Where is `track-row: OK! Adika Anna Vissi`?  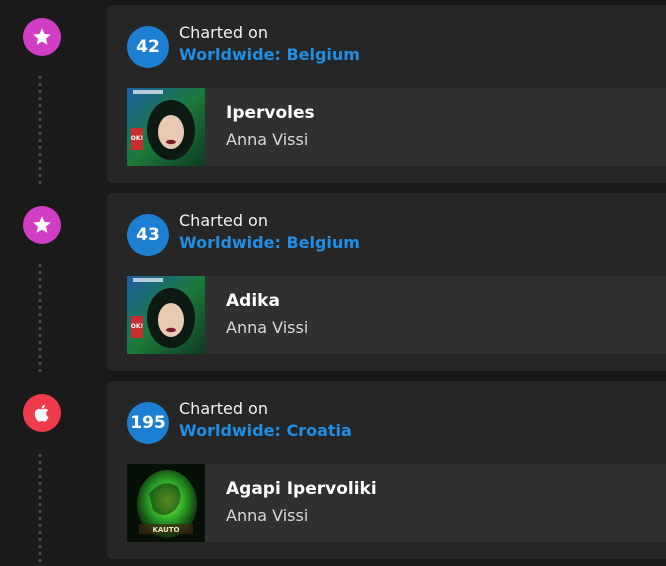 track-row: OK! Adika Anna Vissi is located at coordinates (396, 315).